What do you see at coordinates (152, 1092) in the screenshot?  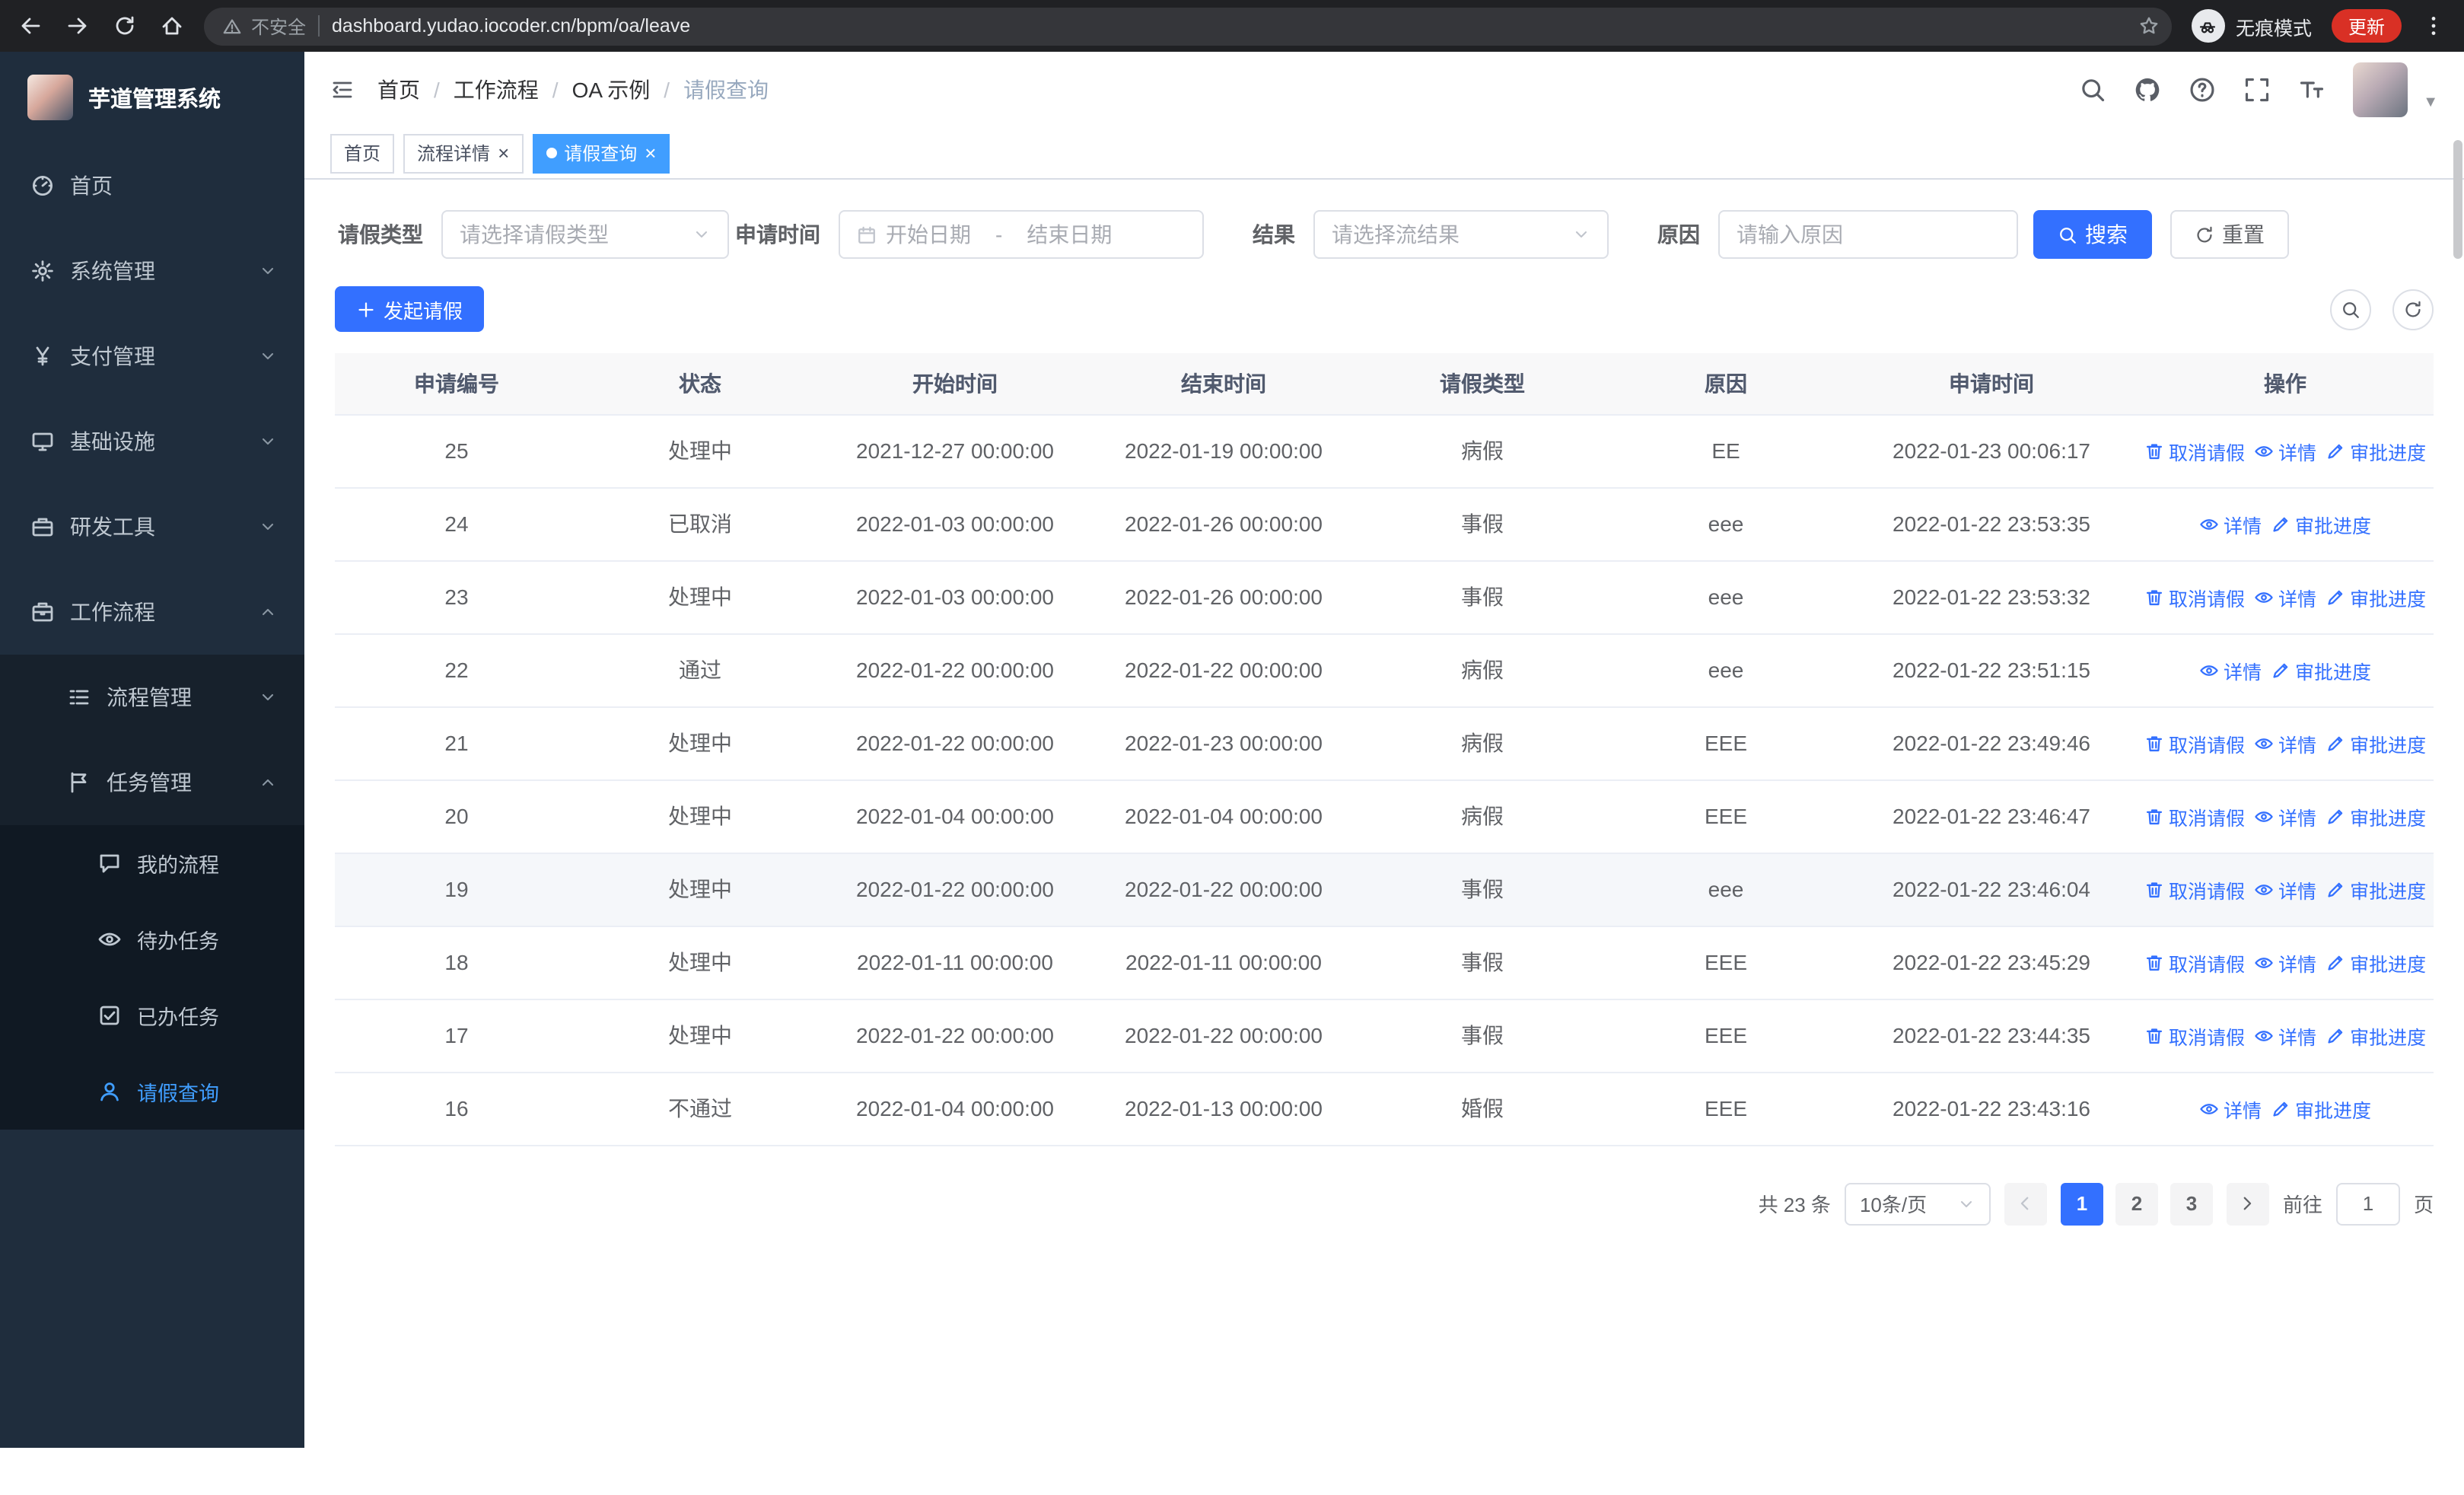 I see `sidebar-item: 请假查询` at bounding box center [152, 1092].